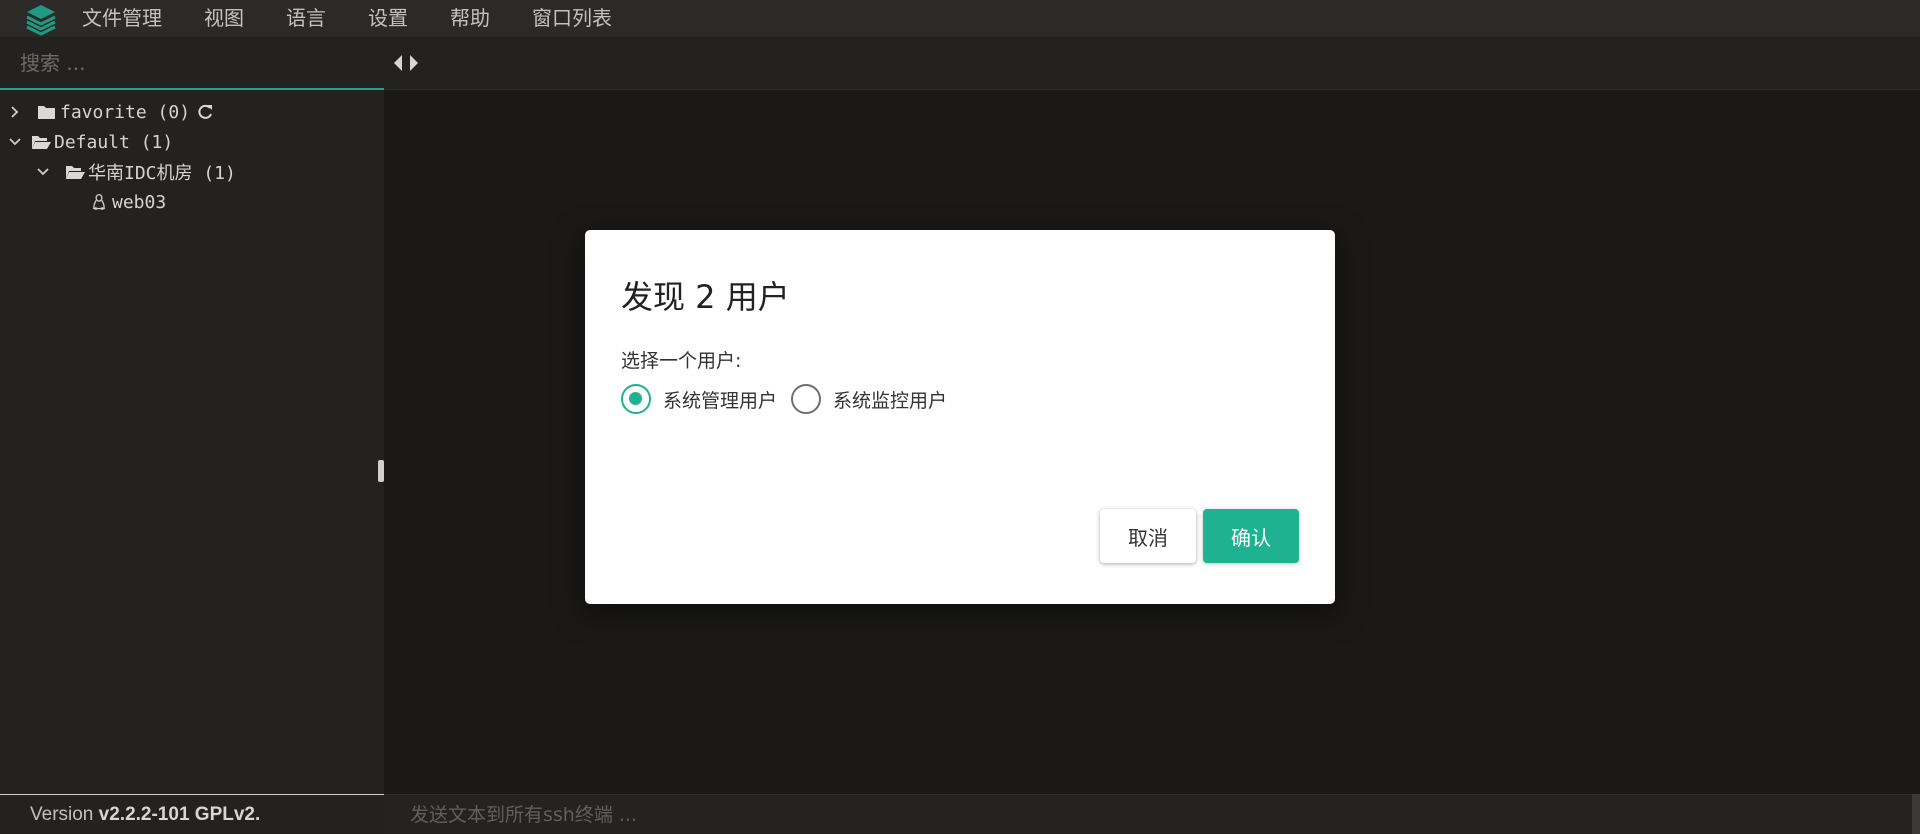 The width and height of the screenshot is (1920, 834). Describe the element at coordinates (681, 361) in the screenshot. I see `dialog-subtitle: 选择一个用户:` at that location.